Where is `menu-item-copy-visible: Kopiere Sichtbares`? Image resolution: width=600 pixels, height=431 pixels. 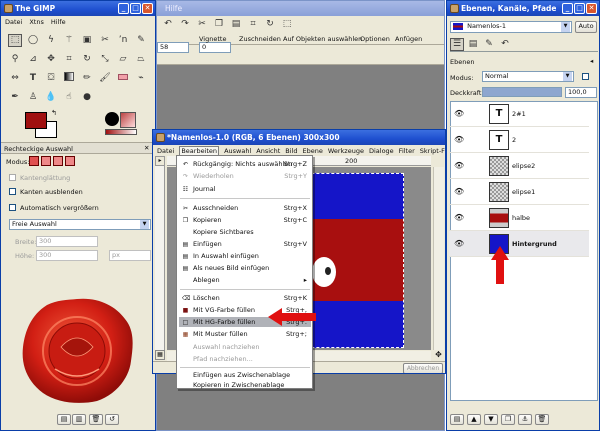
menu-item-copy-visible: Kopiere Sichtbares is located at coordinates (245, 232).